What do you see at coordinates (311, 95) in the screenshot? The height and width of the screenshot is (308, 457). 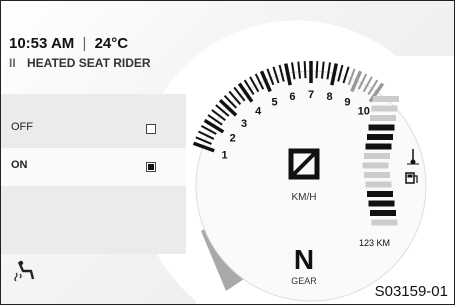 I see `scale-label: 7` at bounding box center [311, 95].